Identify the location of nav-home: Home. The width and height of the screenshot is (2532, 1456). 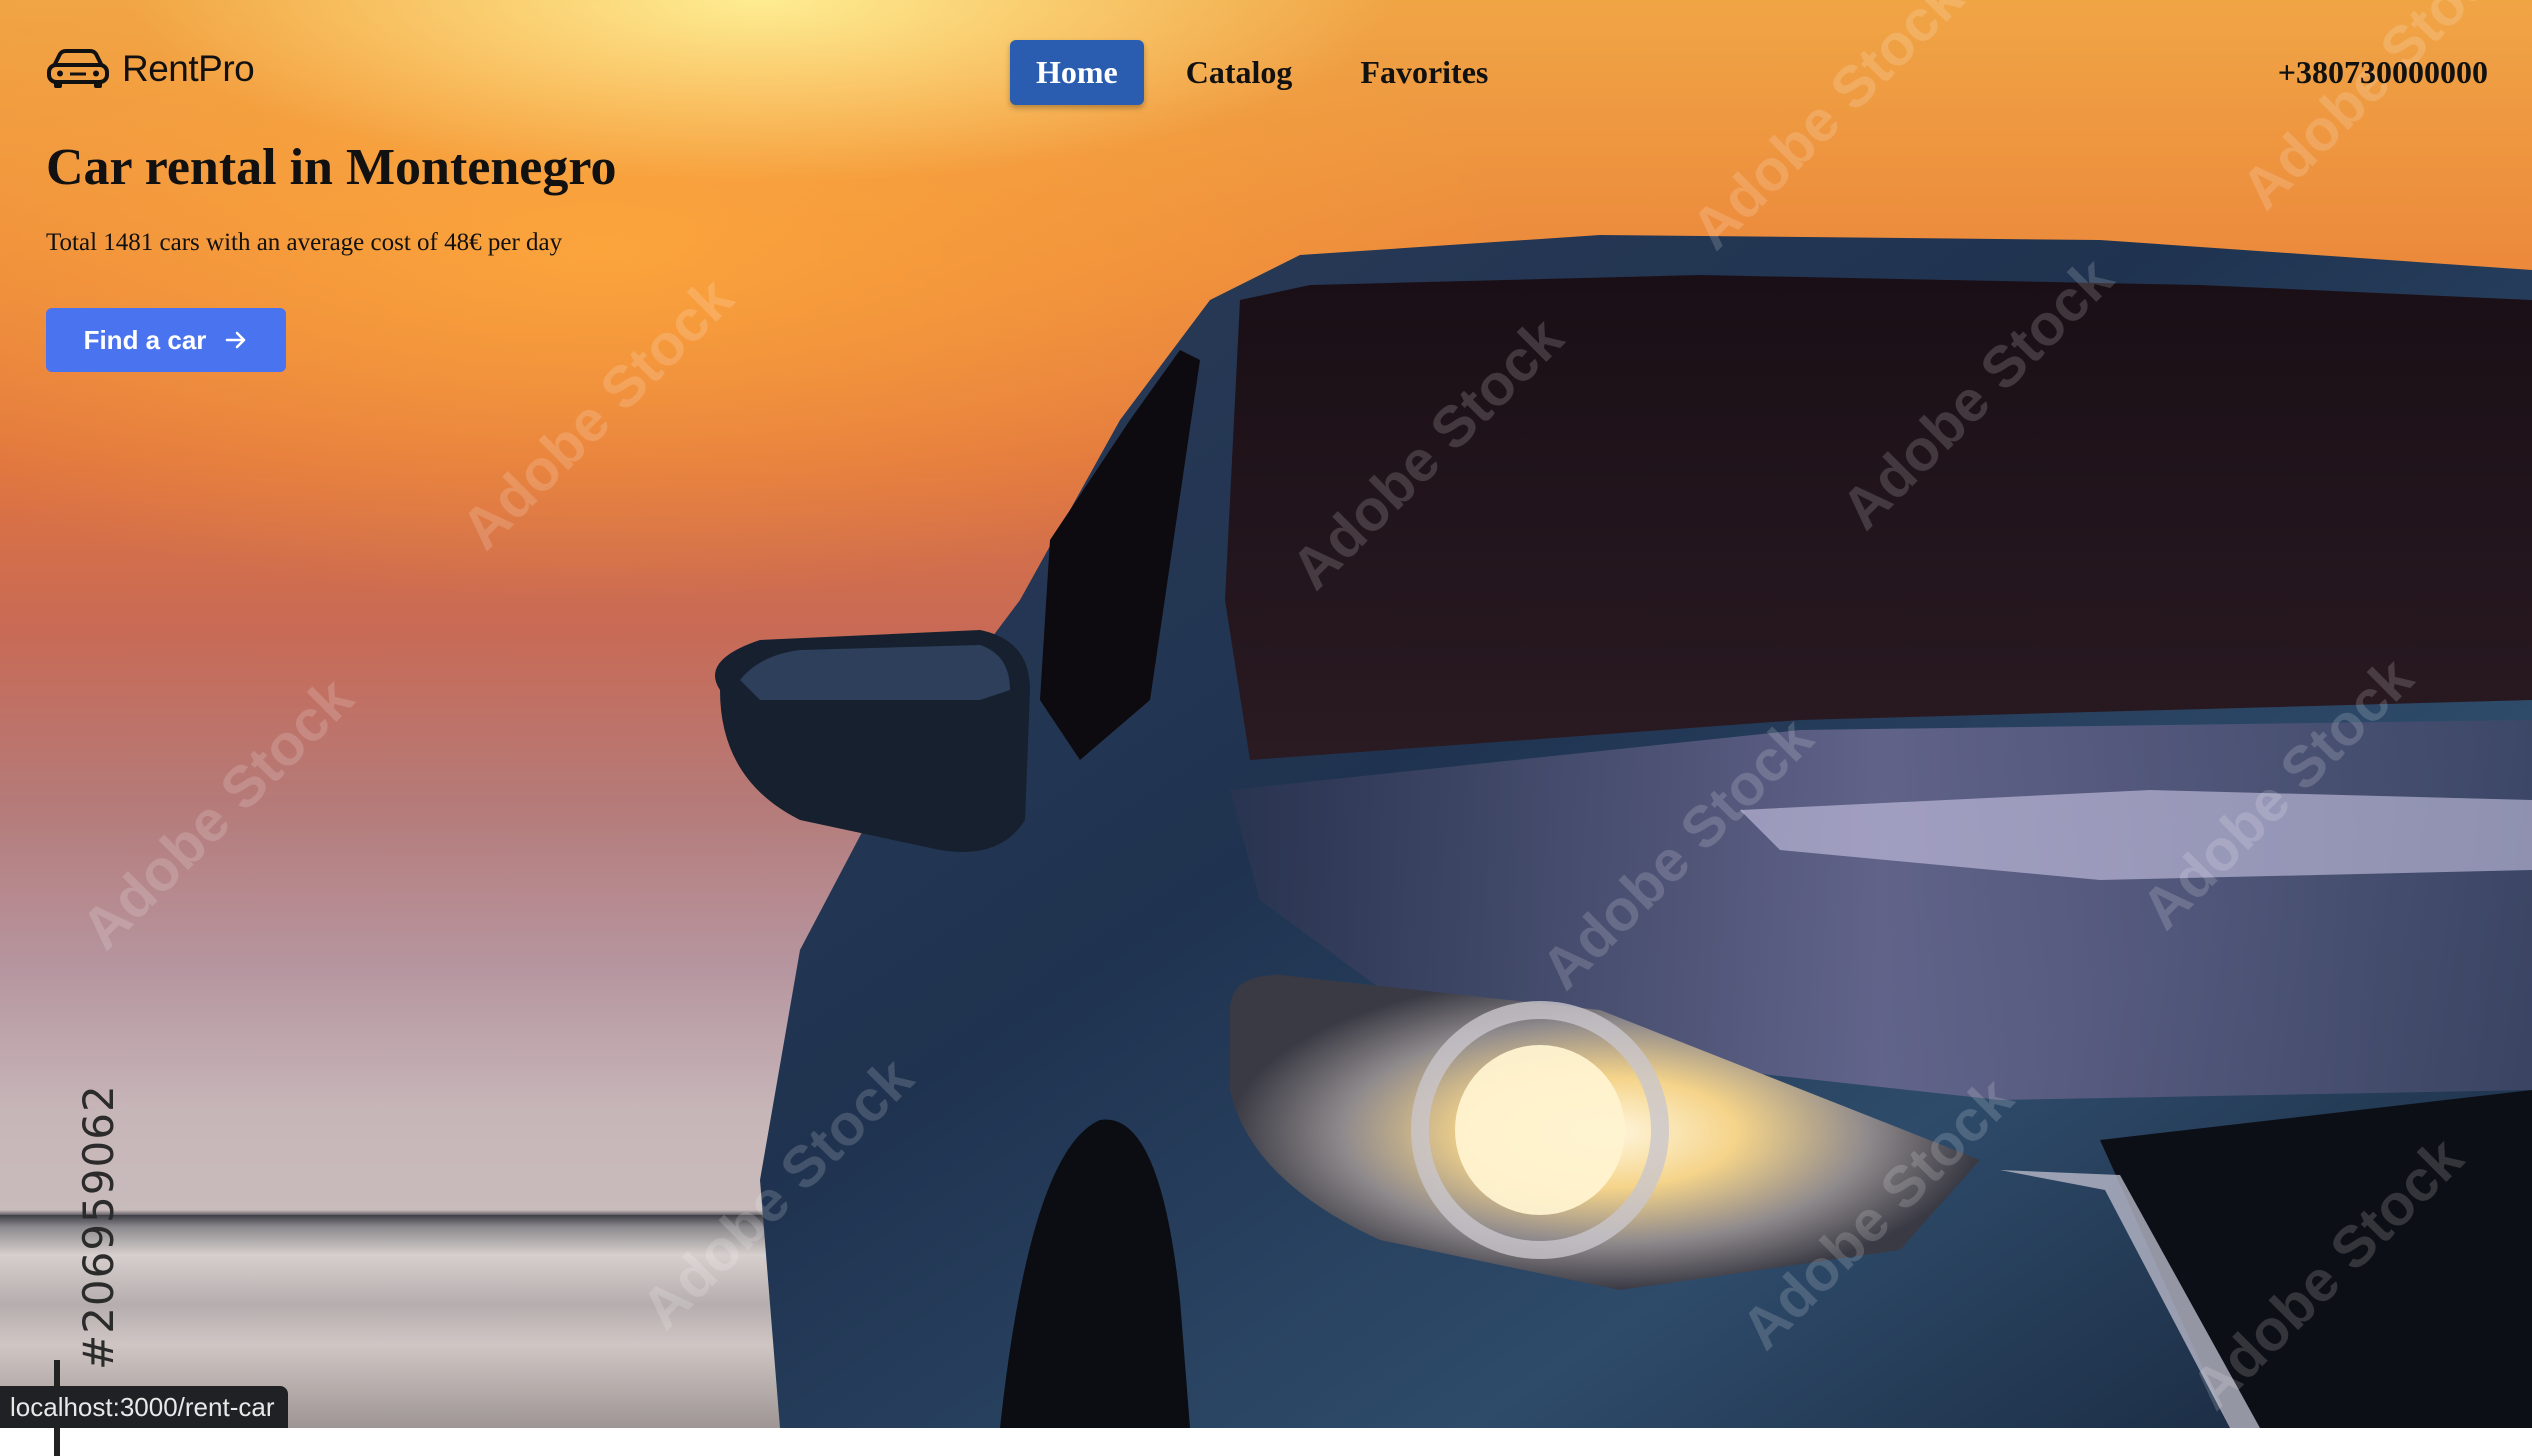
(1077, 72).